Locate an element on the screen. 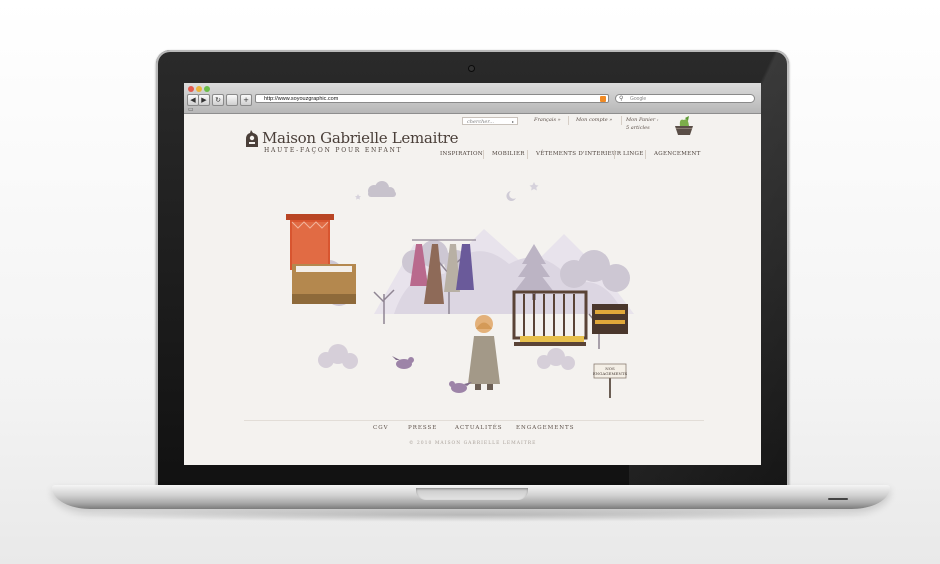 This screenshot has width=940, height=564. account-link: Mon compte » is located at coordinates (594, 120).